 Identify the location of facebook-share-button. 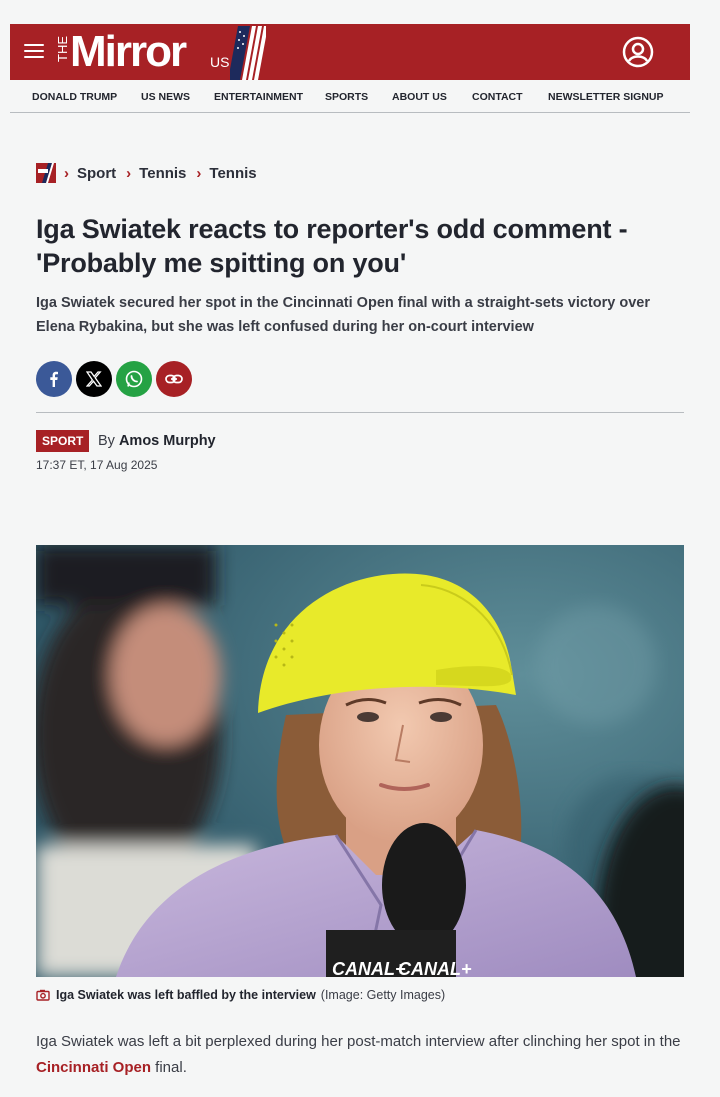
(54, 379).